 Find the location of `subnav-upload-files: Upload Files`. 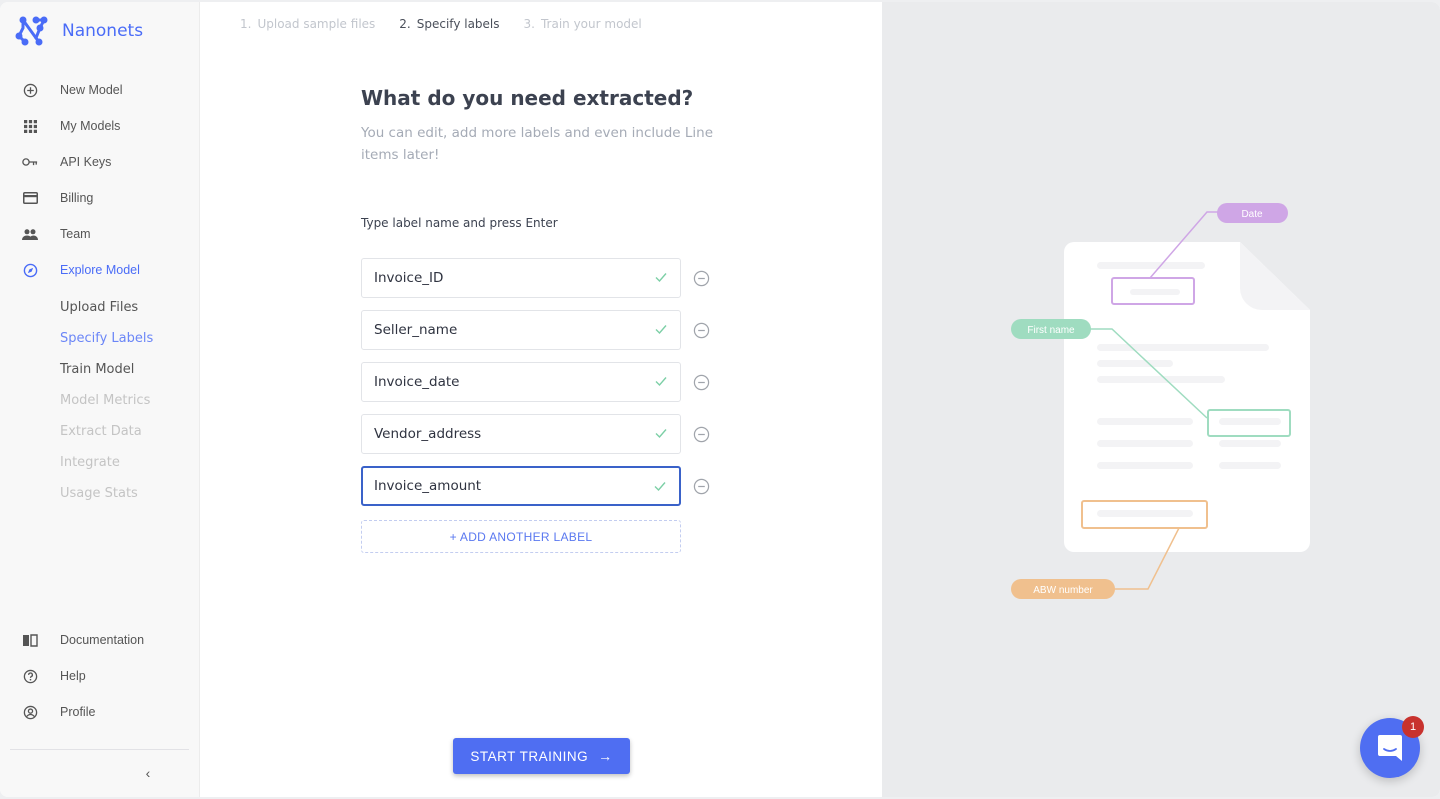

subnav-upload-files: Upload Files is located at coordinates (106, 307).